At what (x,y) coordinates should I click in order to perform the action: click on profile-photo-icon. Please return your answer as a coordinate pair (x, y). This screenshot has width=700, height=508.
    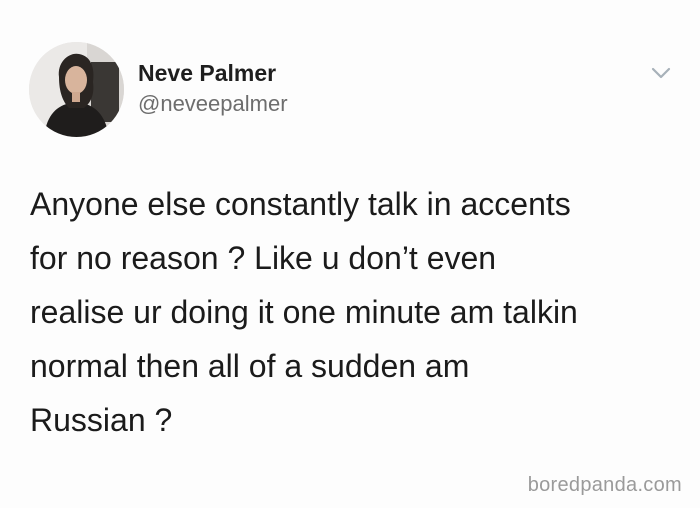
    Looking at the image, I should click on (76, 89).